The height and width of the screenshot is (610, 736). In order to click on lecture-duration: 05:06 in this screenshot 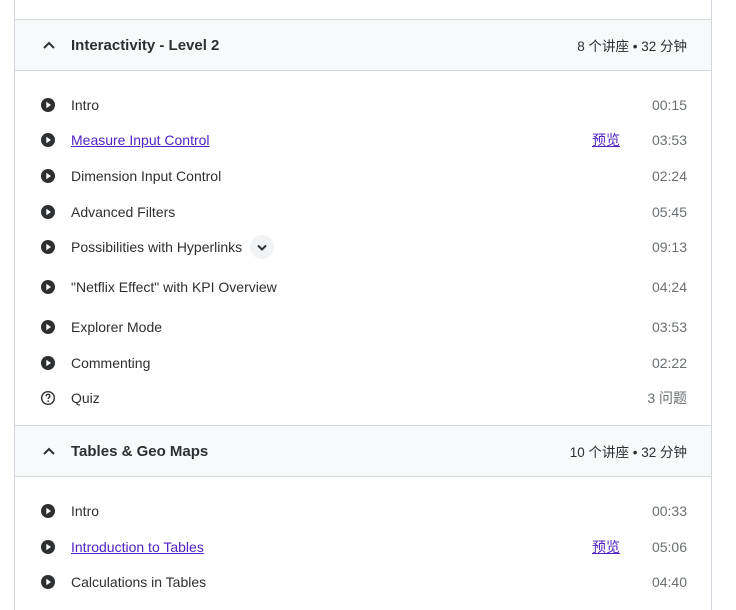, I will do `click(669, 546)`.